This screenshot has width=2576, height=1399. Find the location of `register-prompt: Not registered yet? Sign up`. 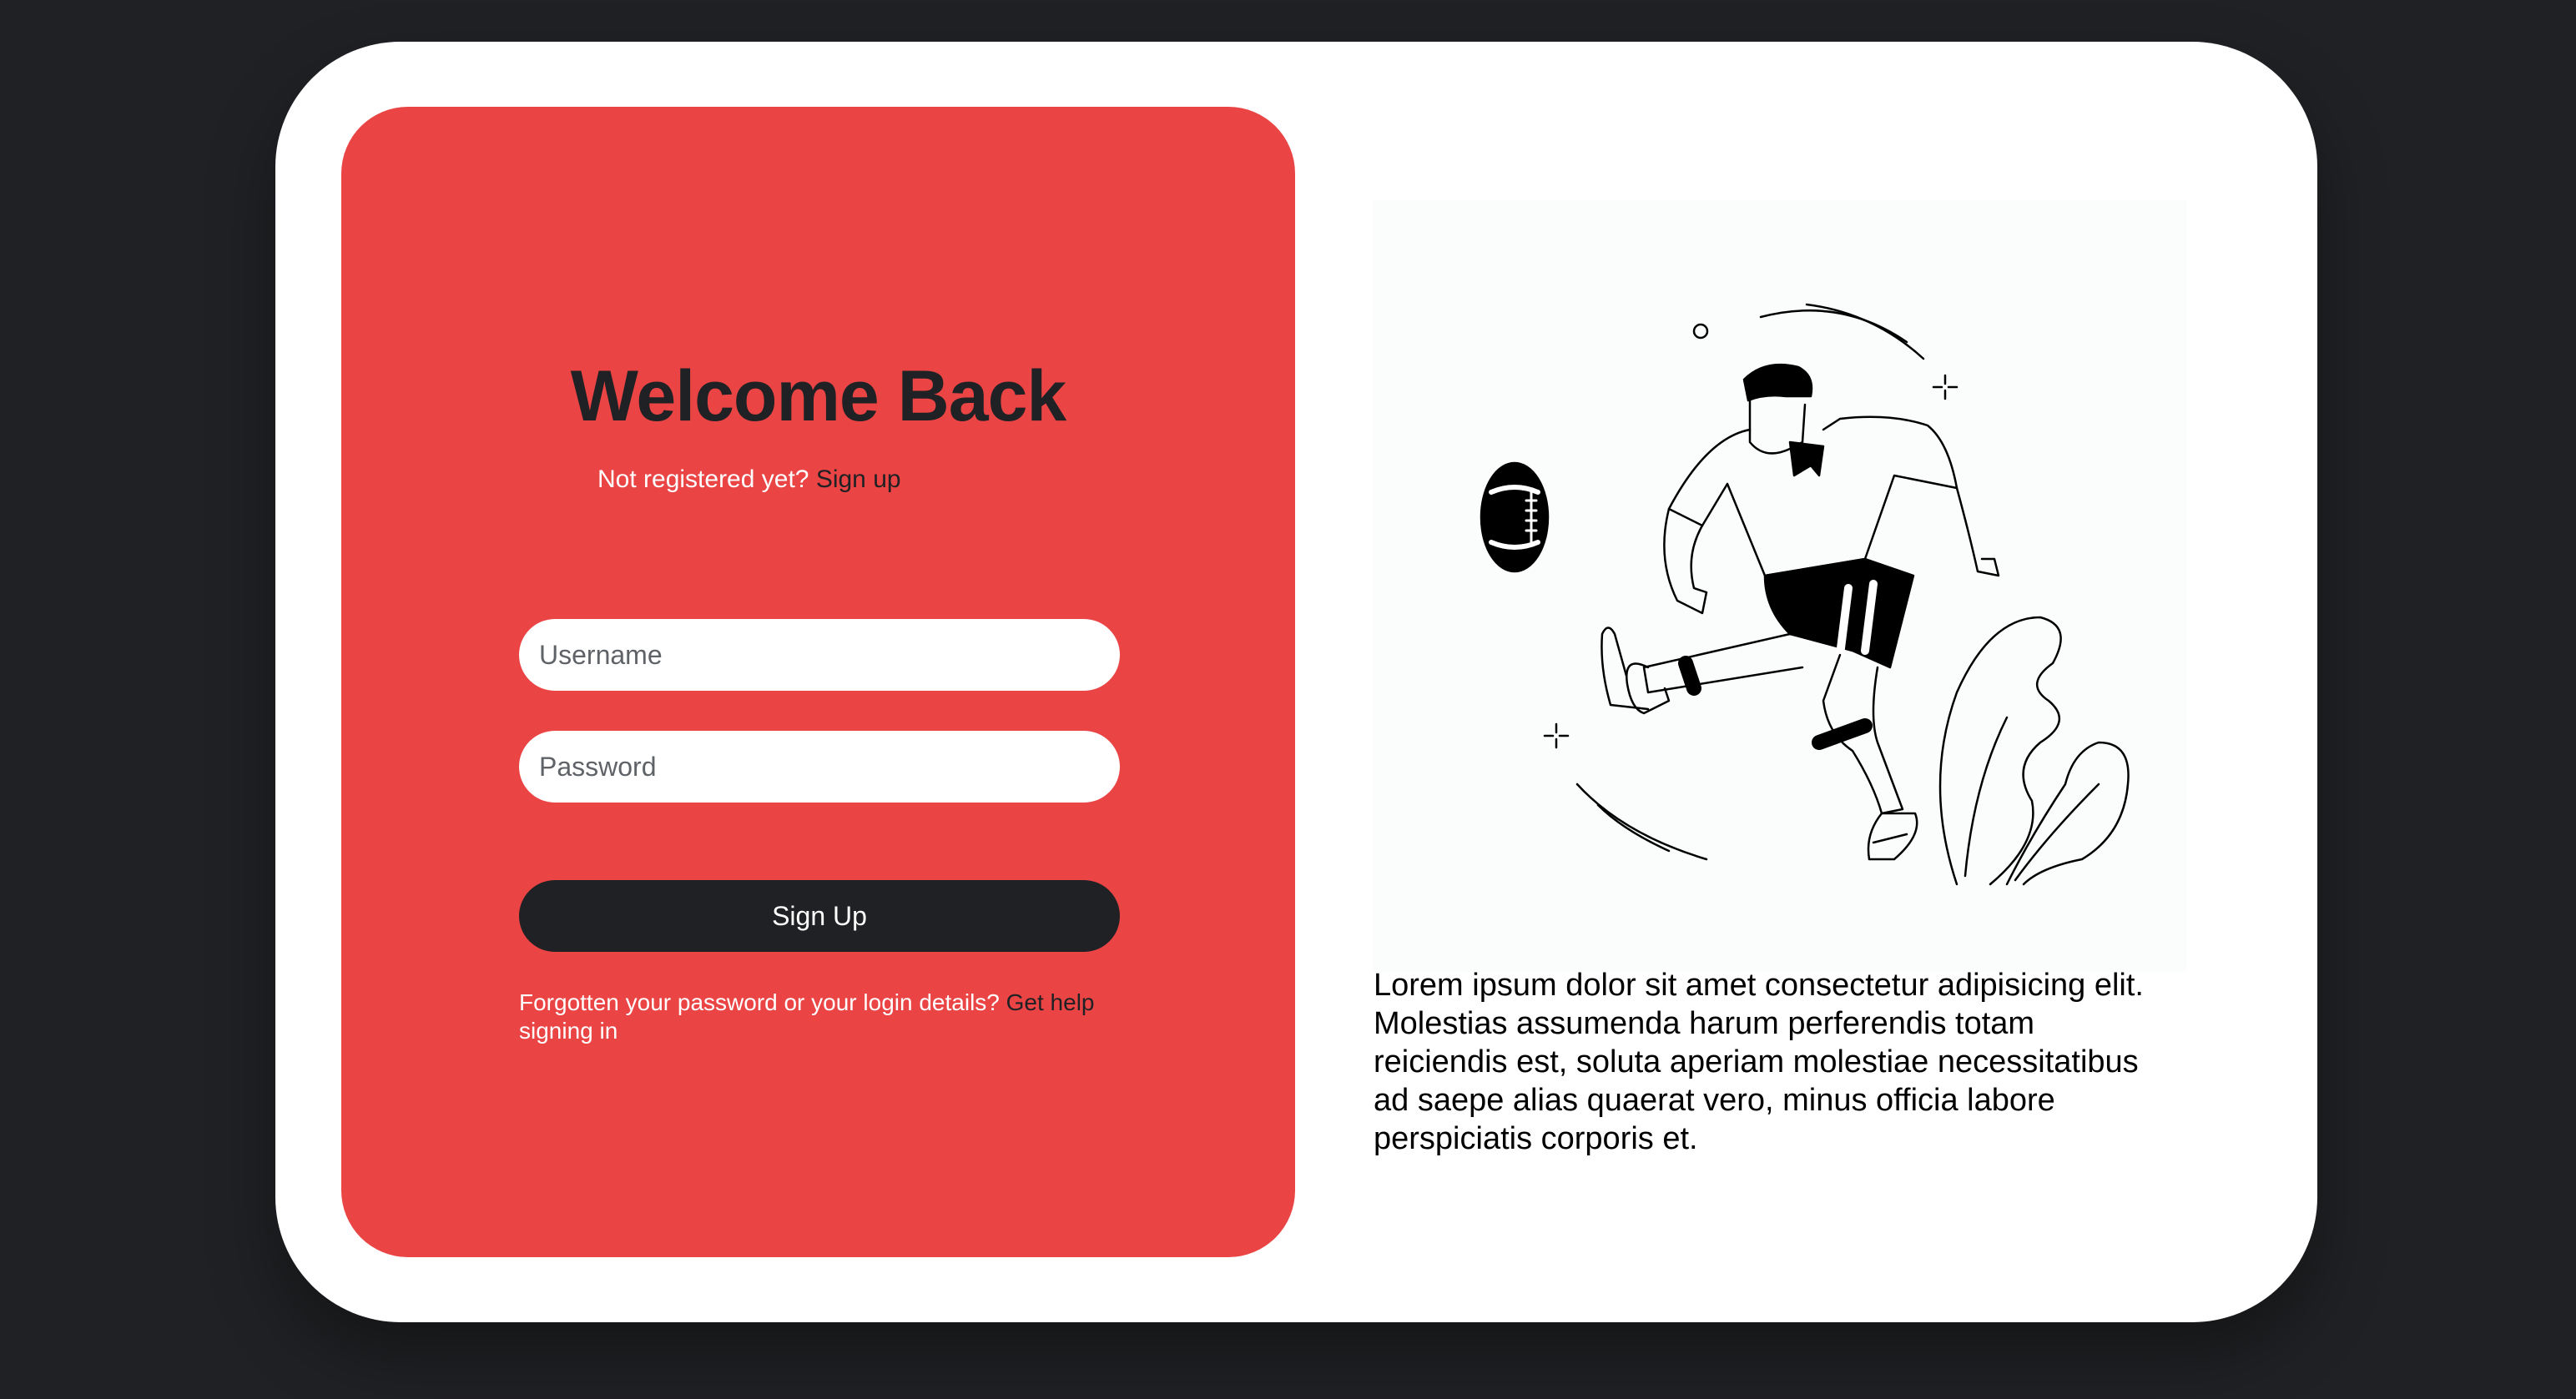

register-prompt: Not registered yet? Sign up is located at coordinates (749, 480).